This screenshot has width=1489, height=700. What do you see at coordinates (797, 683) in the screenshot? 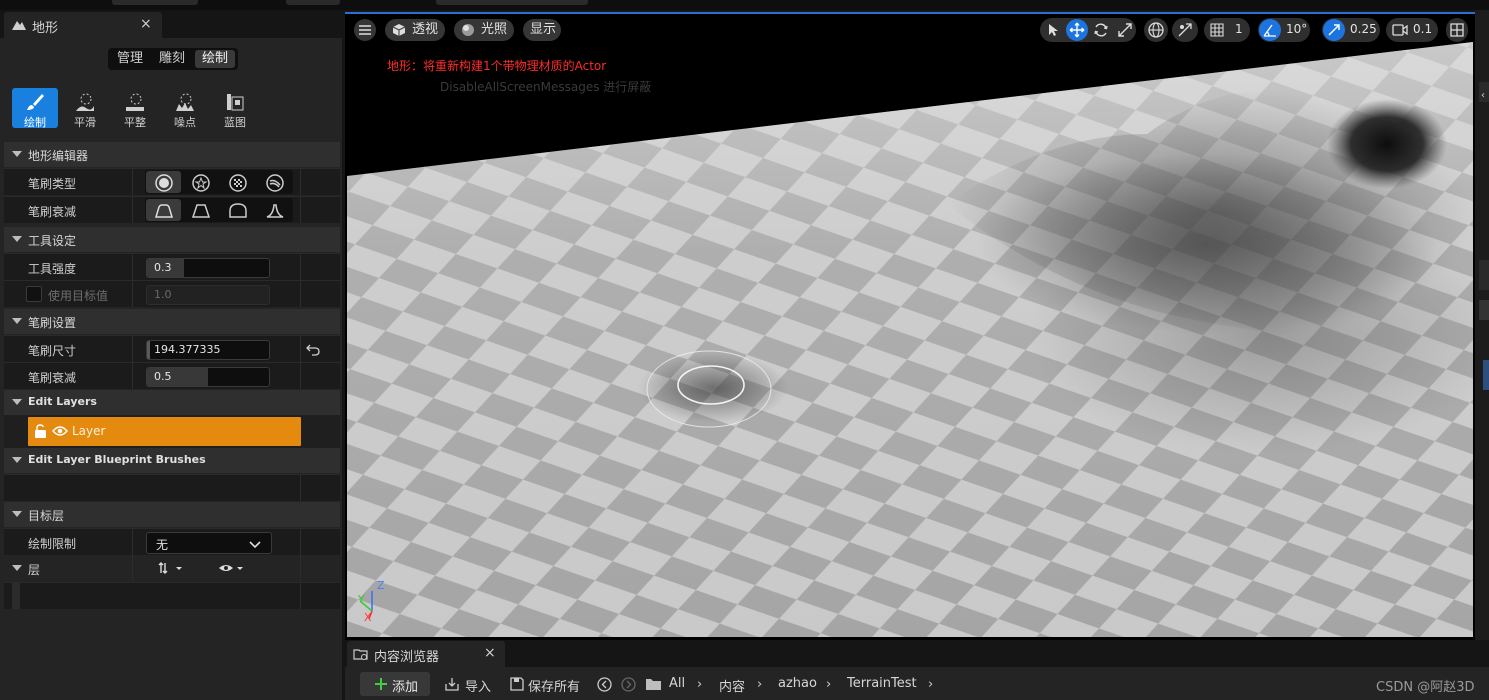
I see `breadcrumb-azhao: azhao` at bounding box center [797, 683].